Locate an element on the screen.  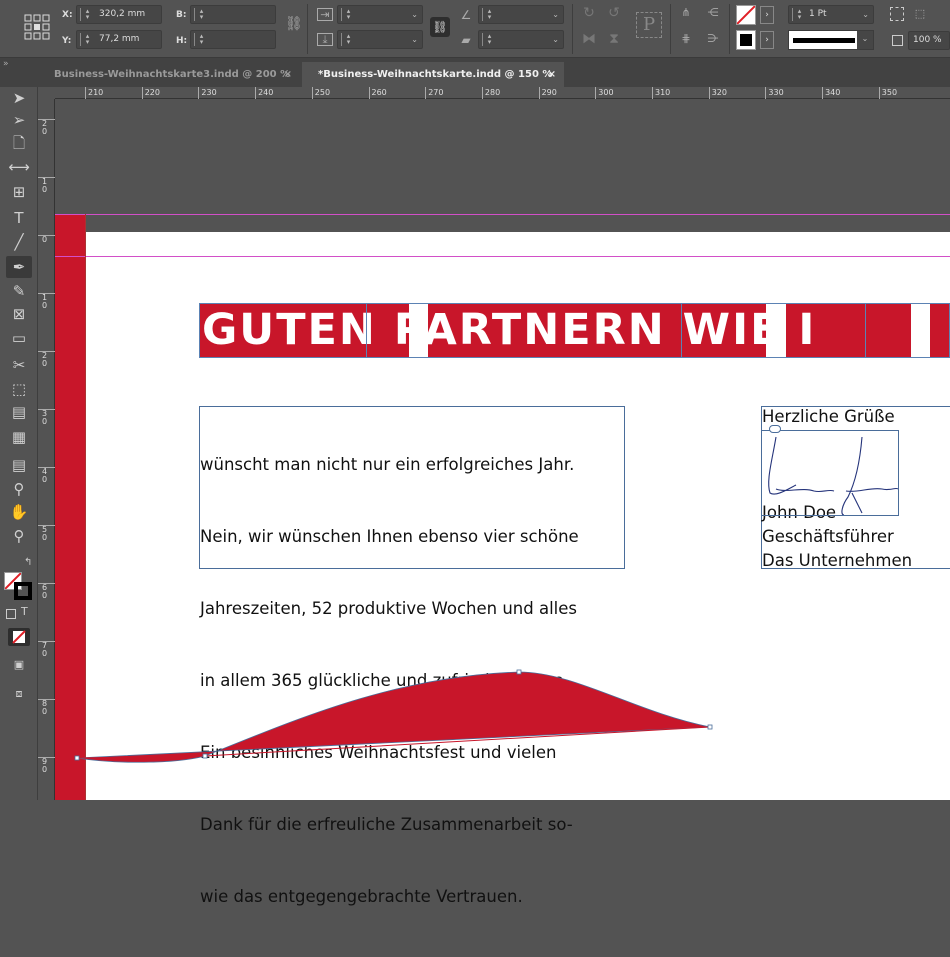
tab-document-1: Business-Weihnachtskarte3.indd @ 200 % × is located at coordinates (169, 74).